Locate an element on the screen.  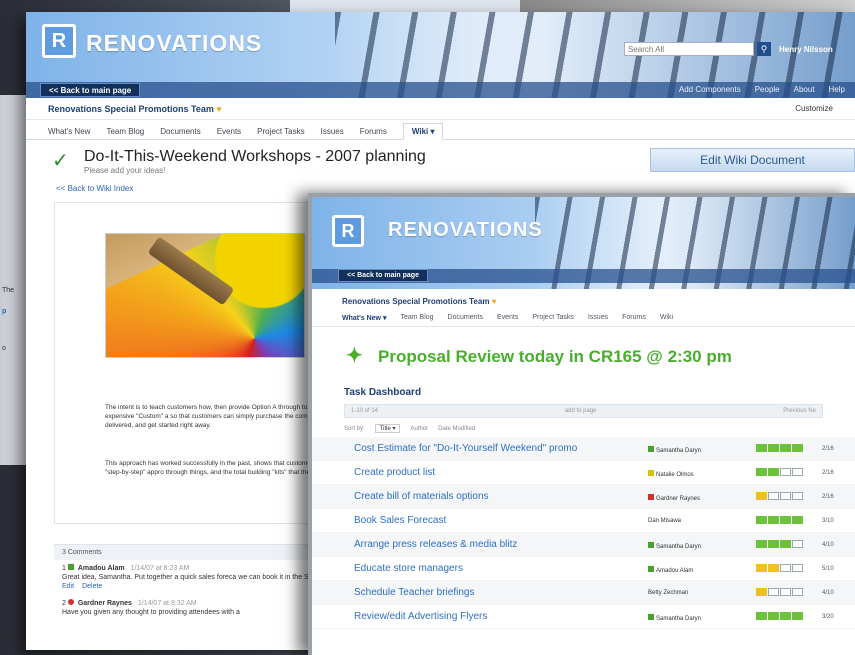
header-banner: R RENOVATIONS << Back to main page is located at coordinates (583, 243).